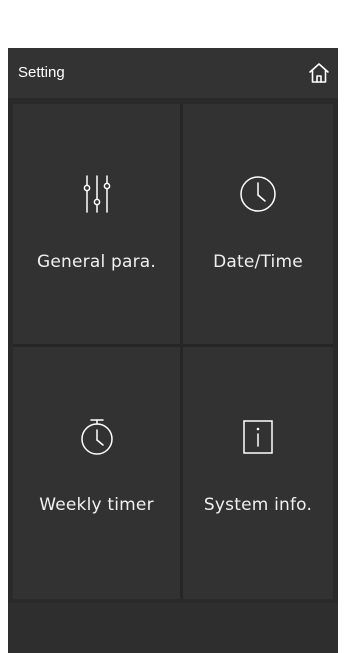 Image resolution: width=345 pixels, height=653 pixels. I want to click on grid-divider-vertical, so click(181, 351).